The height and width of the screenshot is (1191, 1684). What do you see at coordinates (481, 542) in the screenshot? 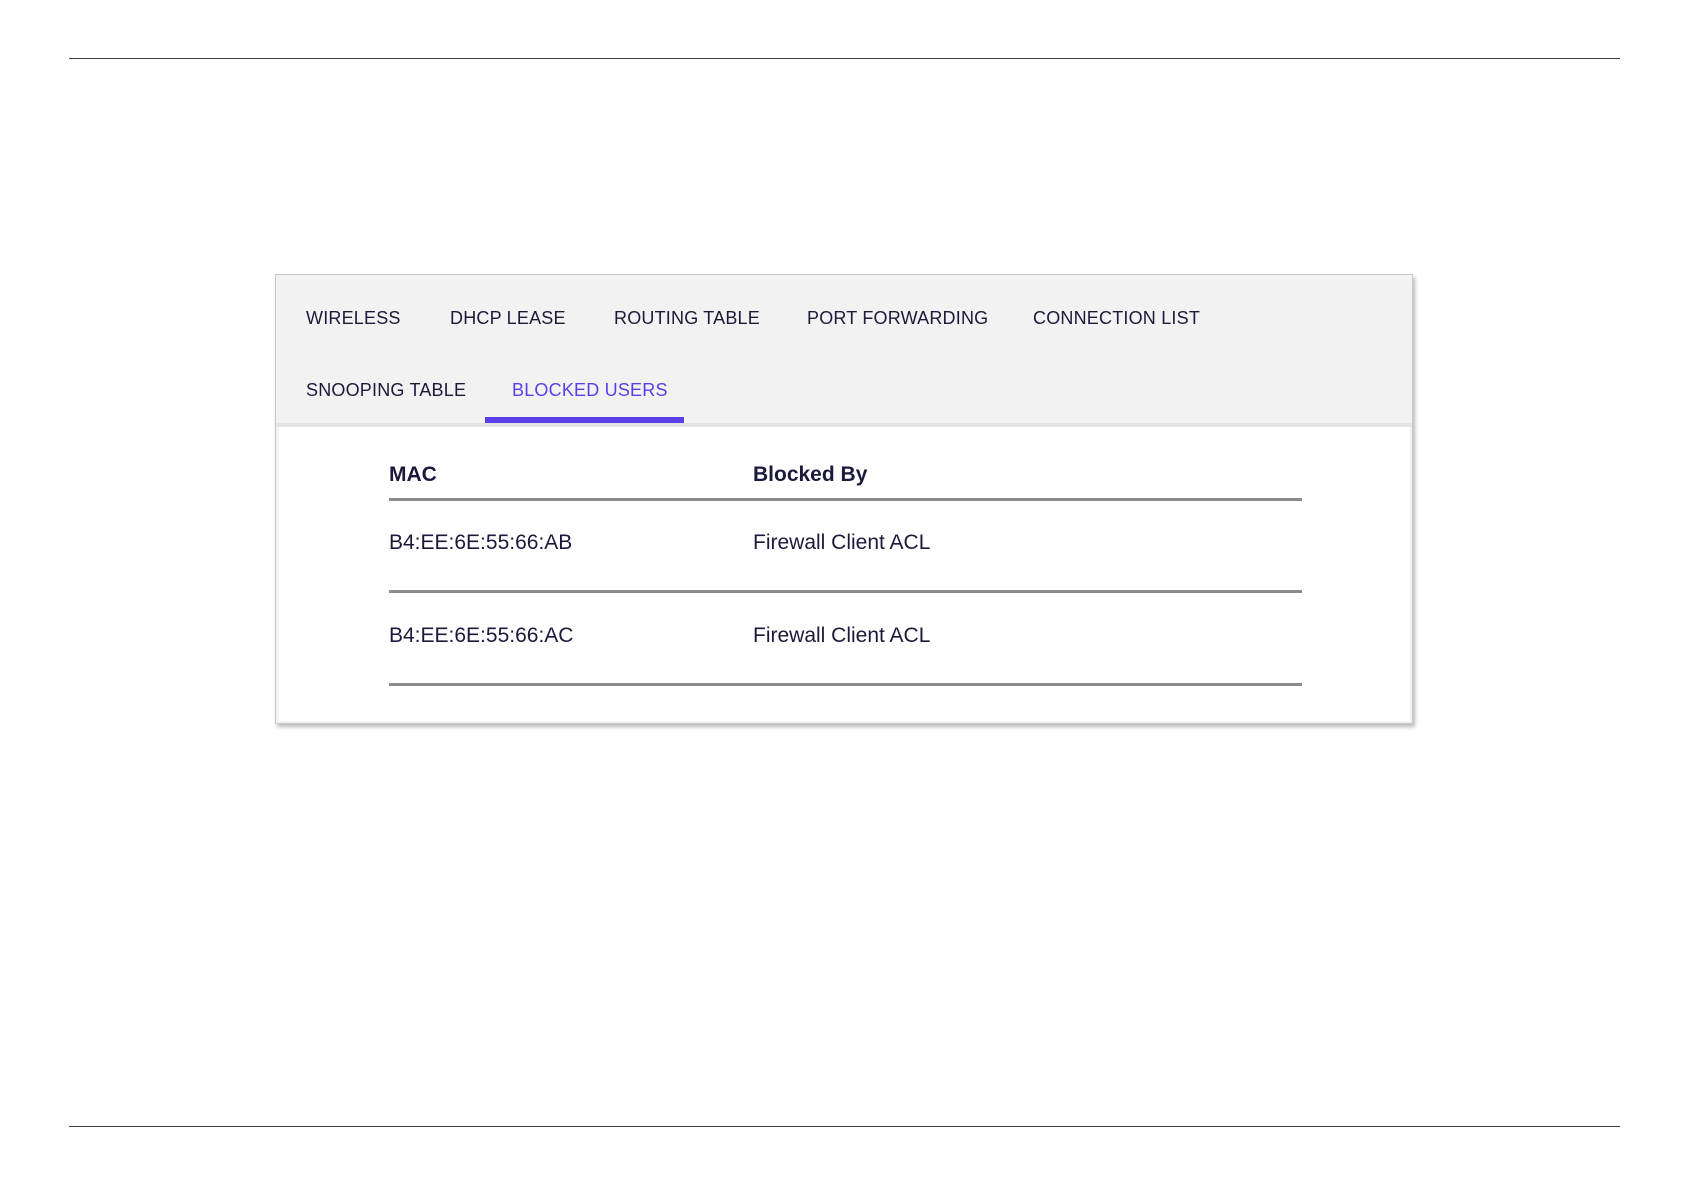
I see `table-cell-mac: B4:EE:6E:55:66:AB` at bounding box center [481, 542].